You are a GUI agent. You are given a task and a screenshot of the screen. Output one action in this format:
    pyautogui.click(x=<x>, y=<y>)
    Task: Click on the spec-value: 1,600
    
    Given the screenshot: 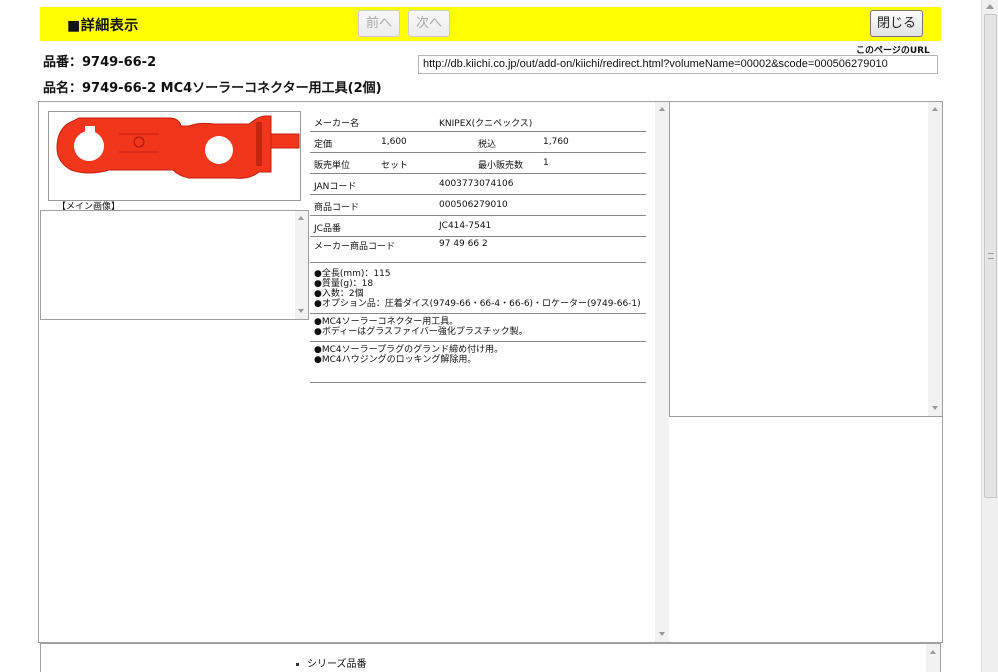 What is the action you would take?
    pyautogui.click(x=394, y=142)
    